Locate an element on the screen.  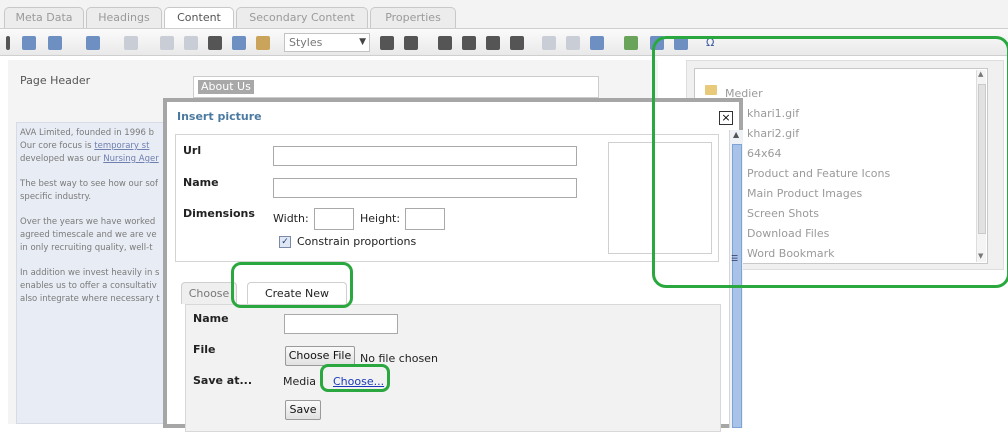
unlink-icon is located at coordinates (573, 43).